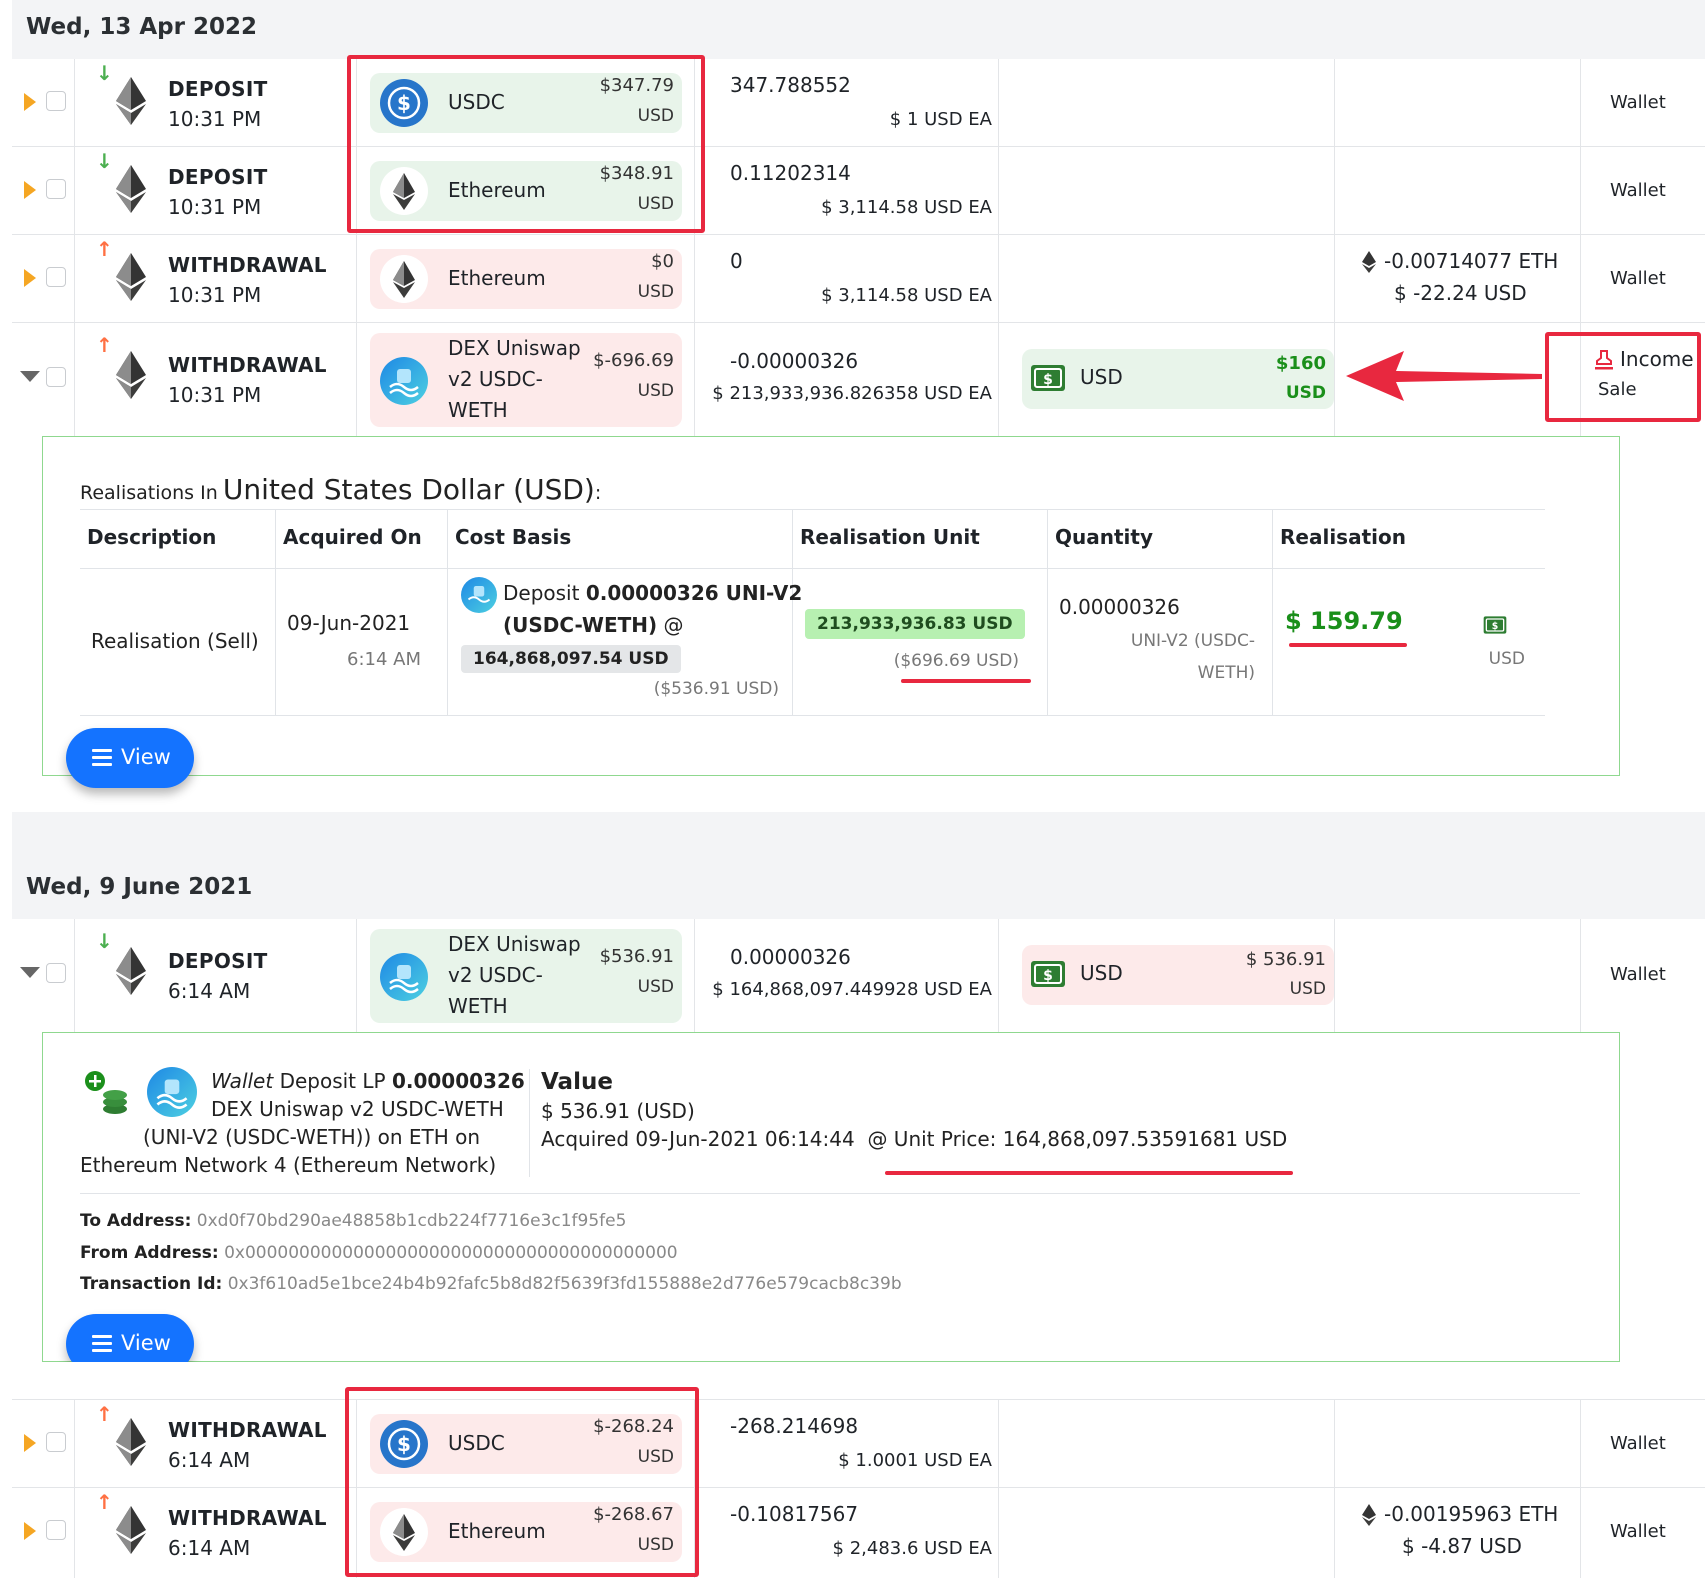 This screenshot has height=1578, width=1705. Describe the element at coordinates (526, 380) in the screenshot. I see `asset-pill: DEX Uniswap v2 USDC- WETH $-696.69 USD` at that location.